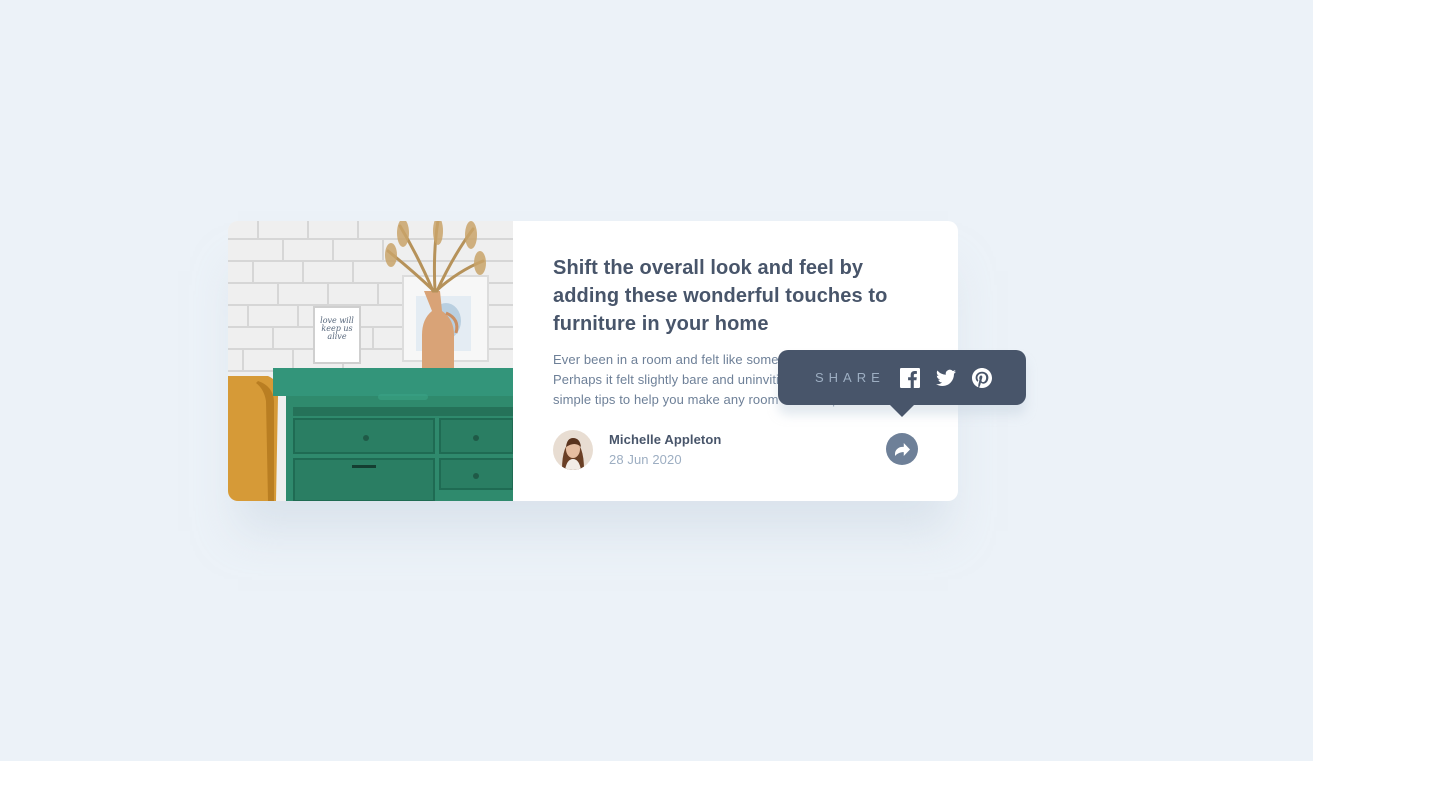 The width and height of the screenshot is (1440, 800). I want to click on post-date: 28 Jun 2020, so click(645, 459).